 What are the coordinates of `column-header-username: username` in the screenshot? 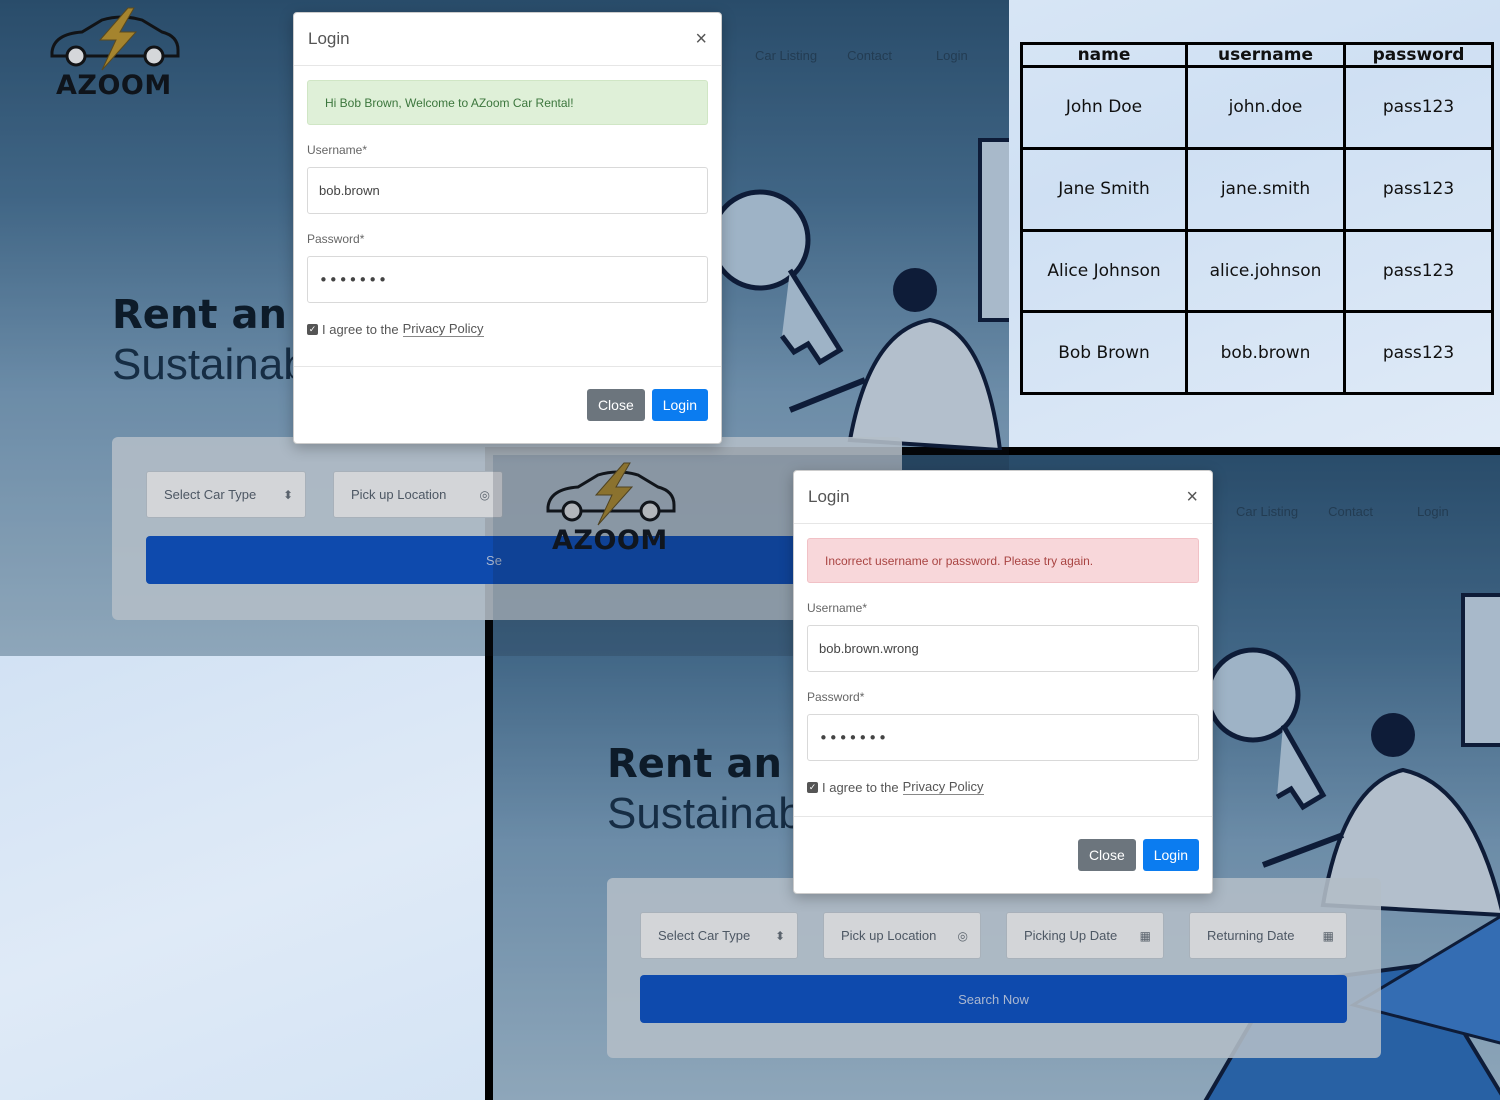 It's located at (1265, 55).